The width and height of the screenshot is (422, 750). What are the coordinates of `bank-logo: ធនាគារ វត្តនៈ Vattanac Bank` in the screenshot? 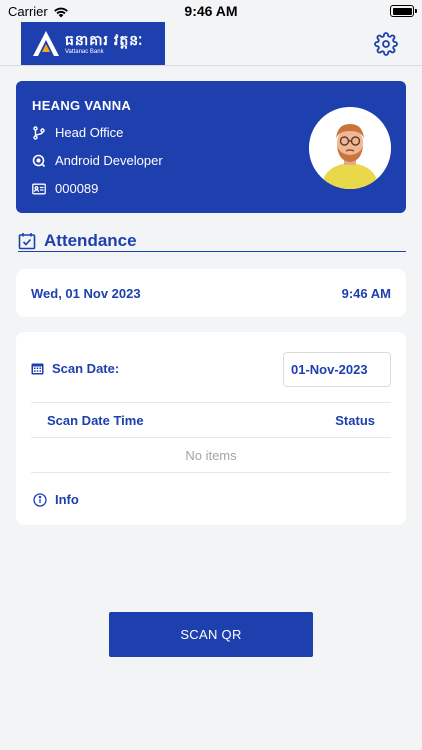 It's located at (93, 43).